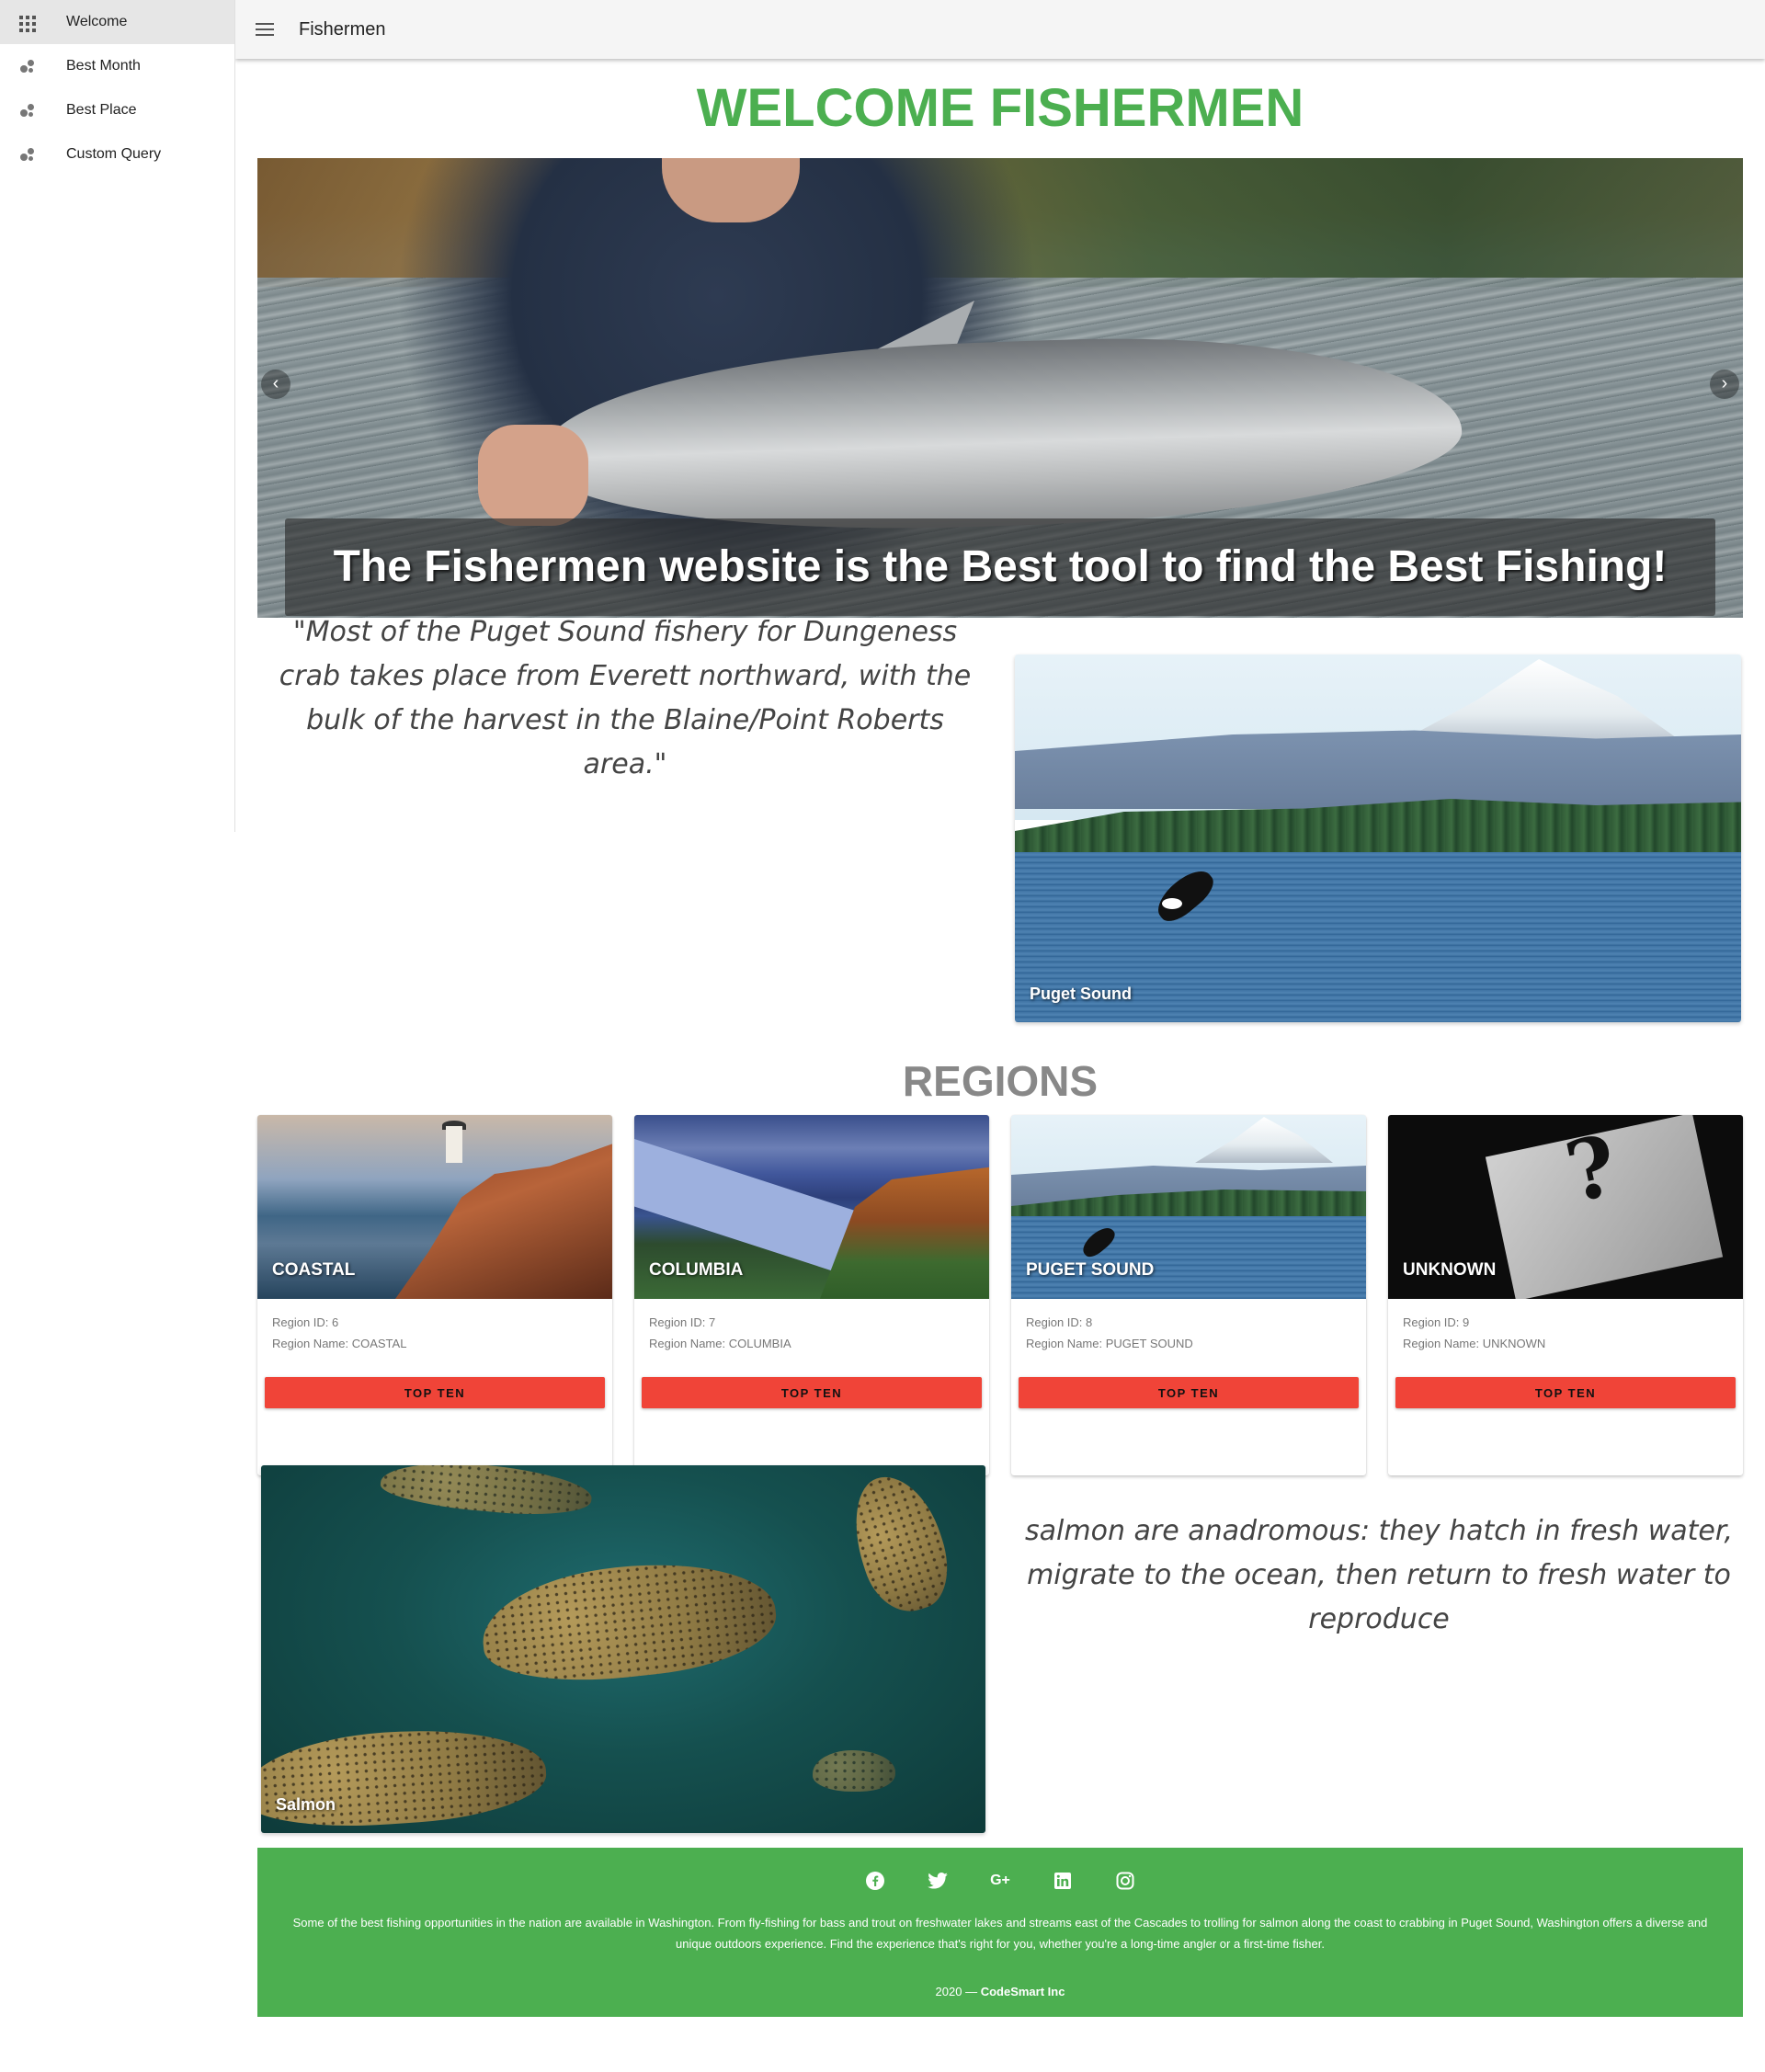 This screenshot has width=1765, height=2072. What do you see at coordinates (1110, 1333) in the screenshot?
I see `region-meta: Region ID: 8 Region Name: PUGET SOUND` at bounding box center [1110, 1333].